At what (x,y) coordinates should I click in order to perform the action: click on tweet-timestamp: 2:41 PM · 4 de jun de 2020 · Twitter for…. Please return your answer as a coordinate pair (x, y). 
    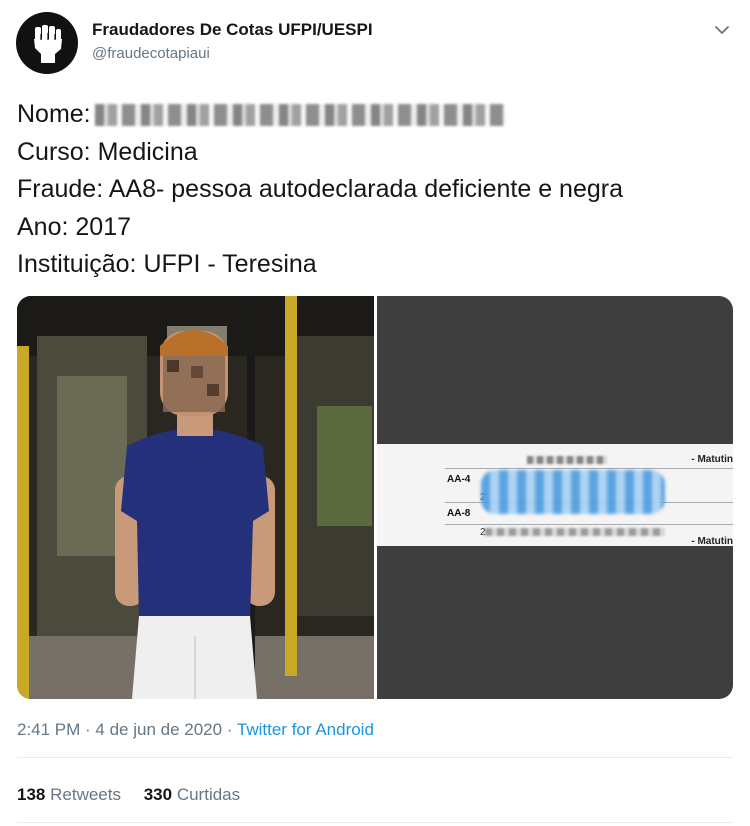
    Looking at the image, I should click on (195, 730).